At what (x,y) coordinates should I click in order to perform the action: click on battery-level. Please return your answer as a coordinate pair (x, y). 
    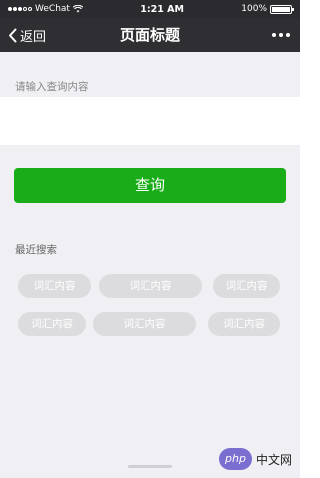
    Looking at the image, I should click on (281, 9).